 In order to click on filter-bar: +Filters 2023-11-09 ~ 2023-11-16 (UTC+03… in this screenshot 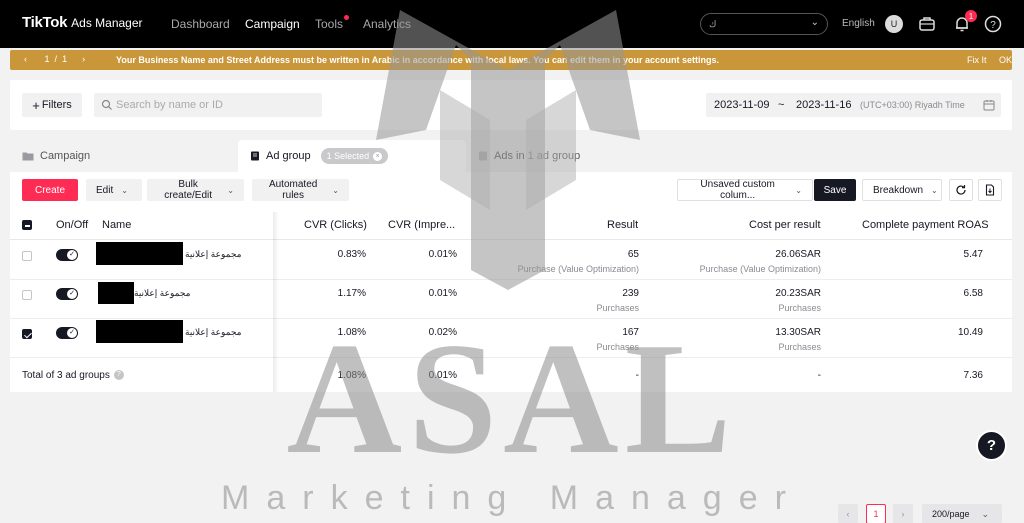, I will do `click(511, 105)`.